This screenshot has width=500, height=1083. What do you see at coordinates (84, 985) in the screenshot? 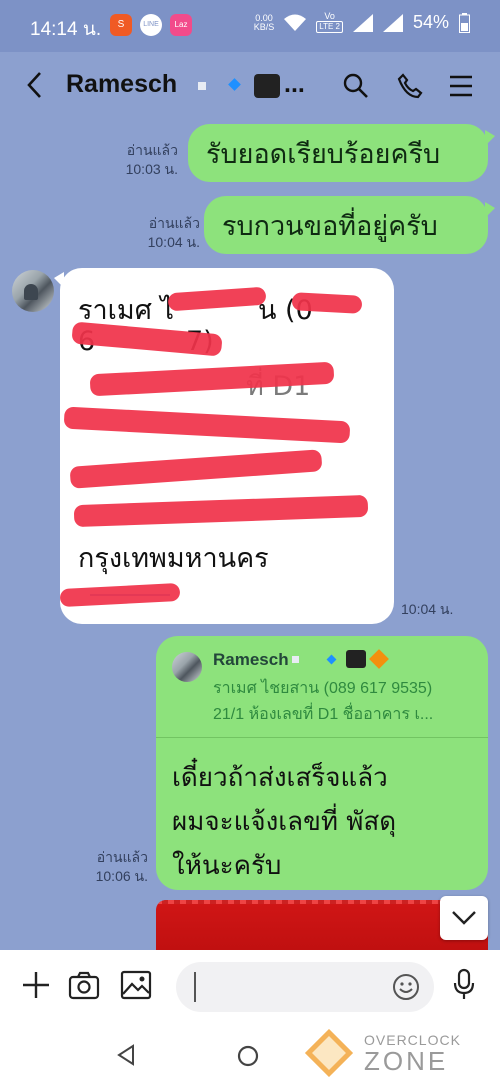
I see `camera-icon` at bounding box center [84, 985].